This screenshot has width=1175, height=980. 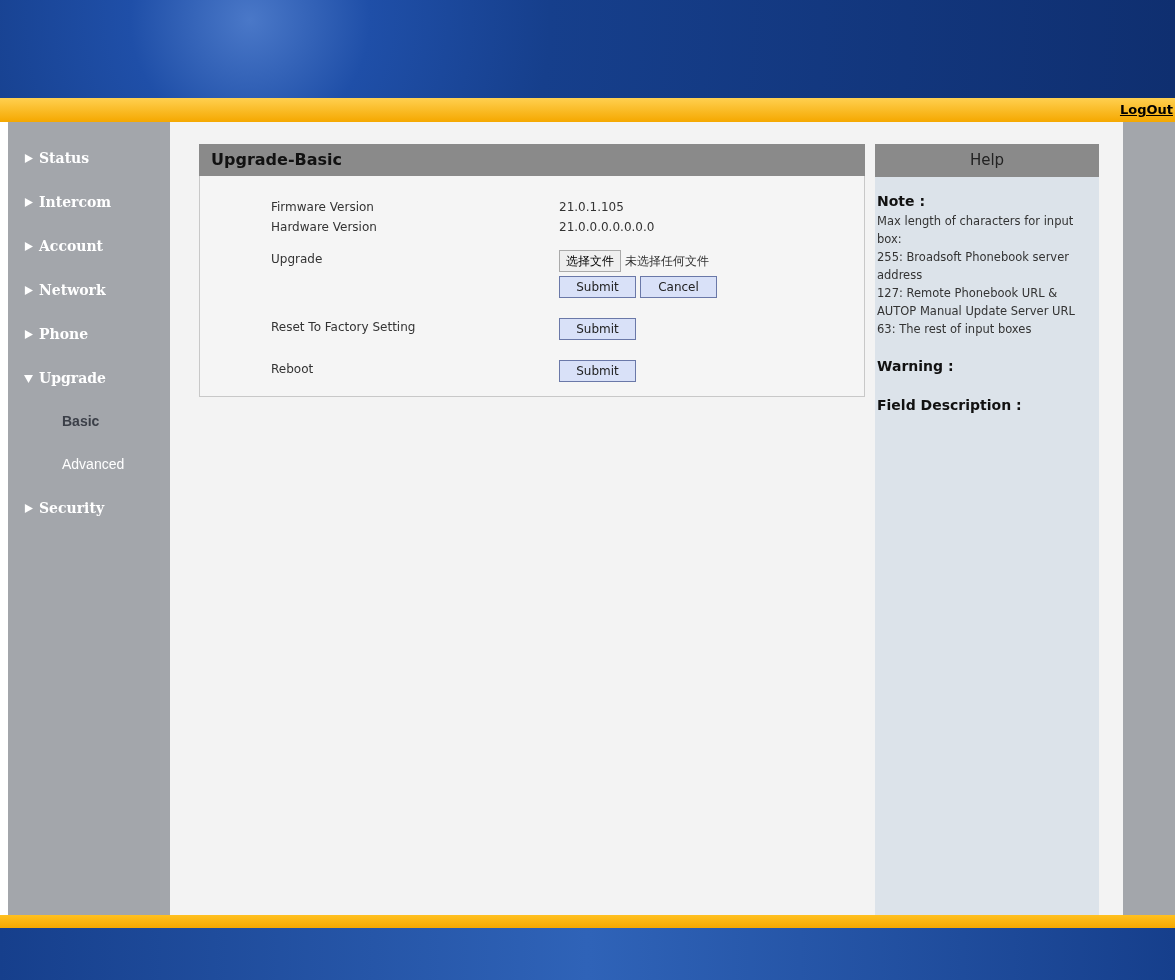 I want to click on help-heading: Field Description :, so click(x=950, y=405).